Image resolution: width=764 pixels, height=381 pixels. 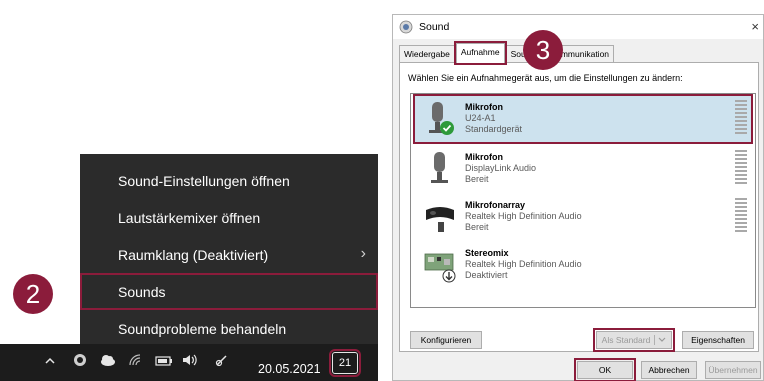 I want to click on cancel-button: Abbrechen, so click(x=669, y=370).